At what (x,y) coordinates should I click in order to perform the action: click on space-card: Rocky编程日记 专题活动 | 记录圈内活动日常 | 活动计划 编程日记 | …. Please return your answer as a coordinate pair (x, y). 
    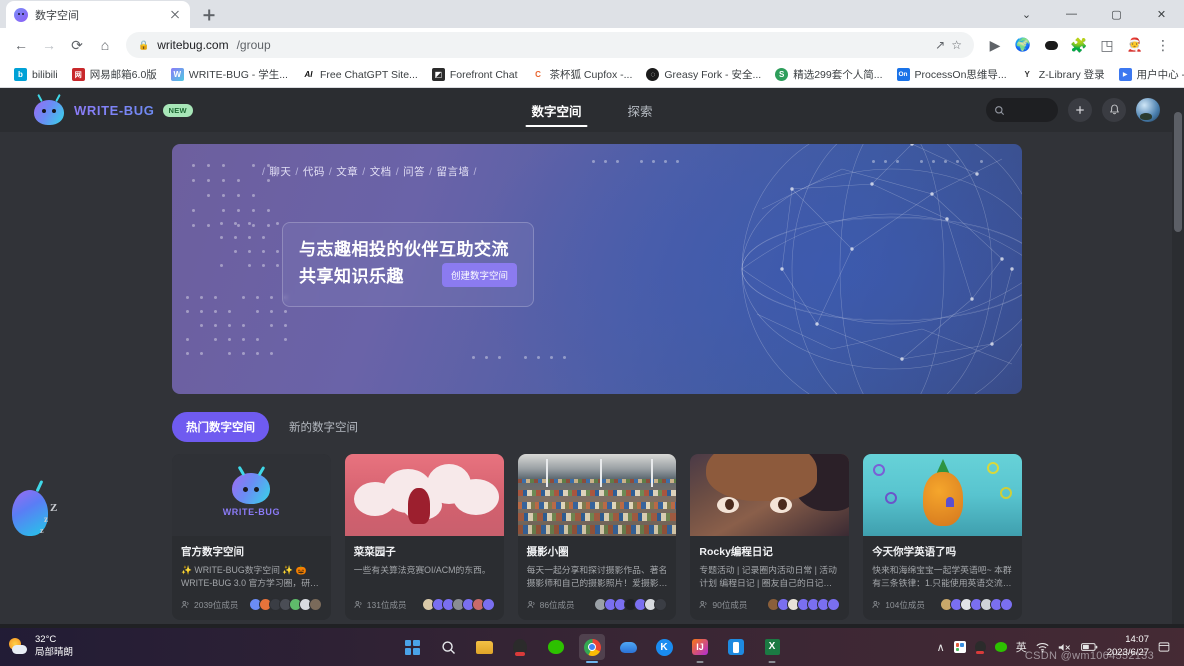
    Looking at the image, I should click on (770, 537).